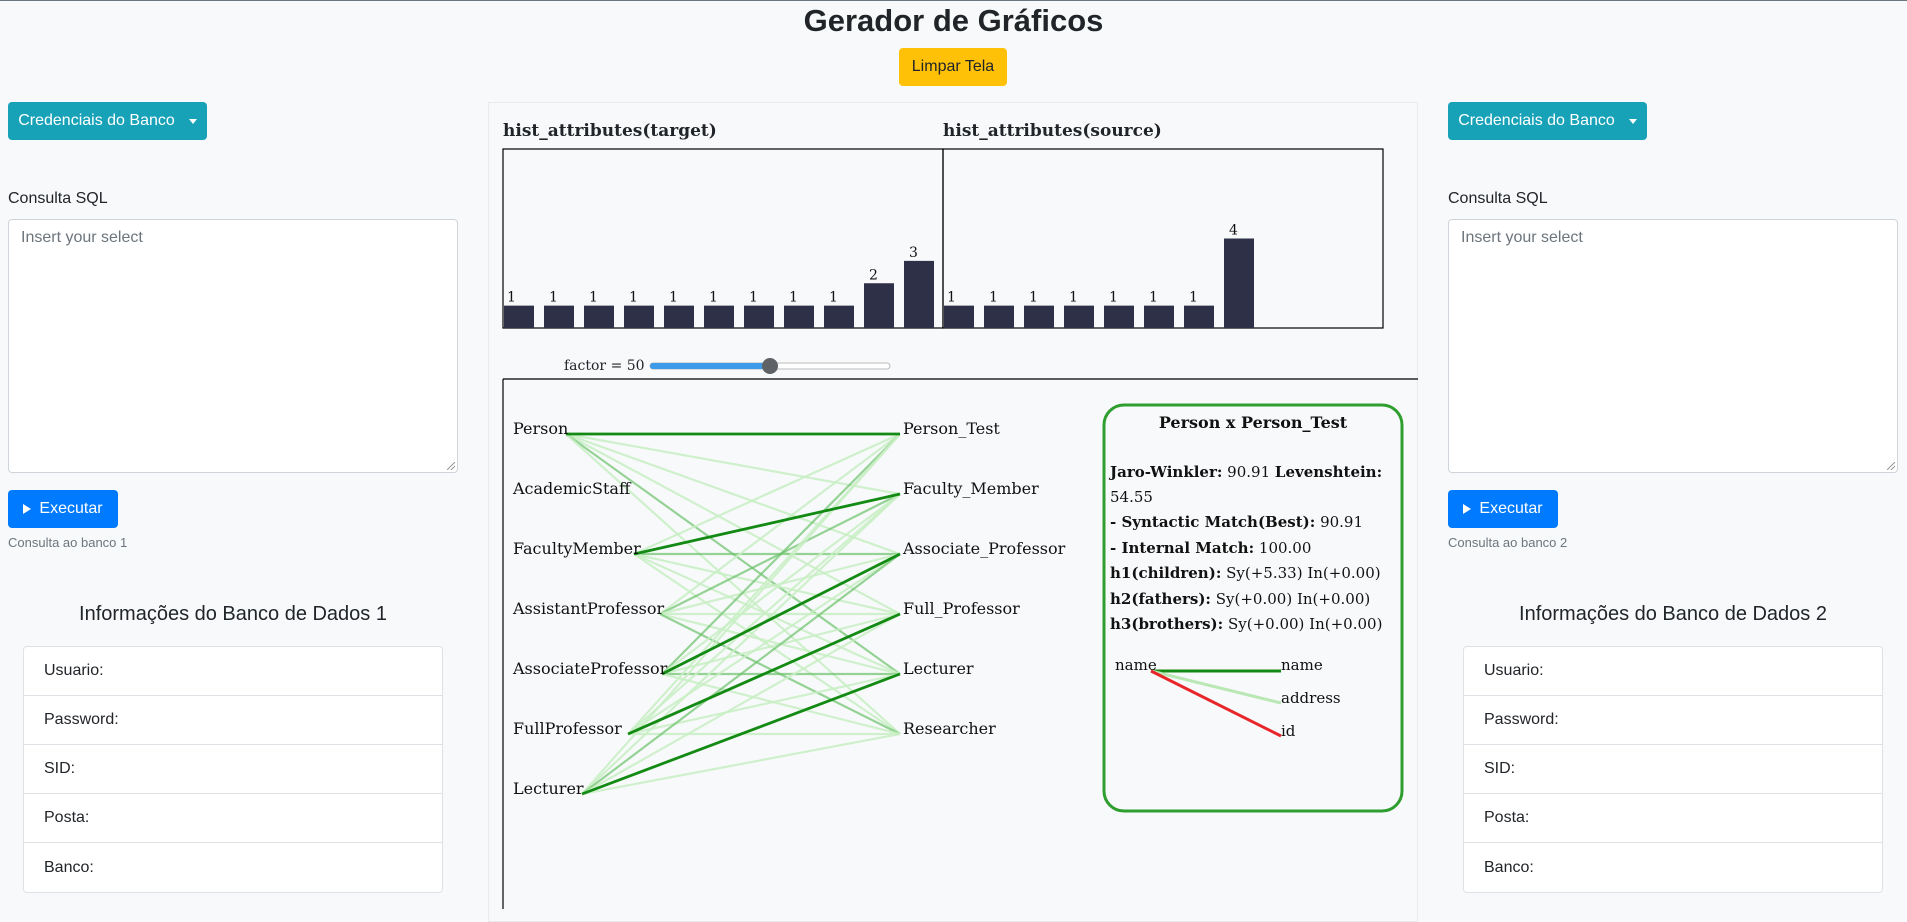  What do you see at coordinates (1508, 542) in the screenshot?
I see `db-note-right: Consulta ao banco 2` at bounding box center [1508, 542].